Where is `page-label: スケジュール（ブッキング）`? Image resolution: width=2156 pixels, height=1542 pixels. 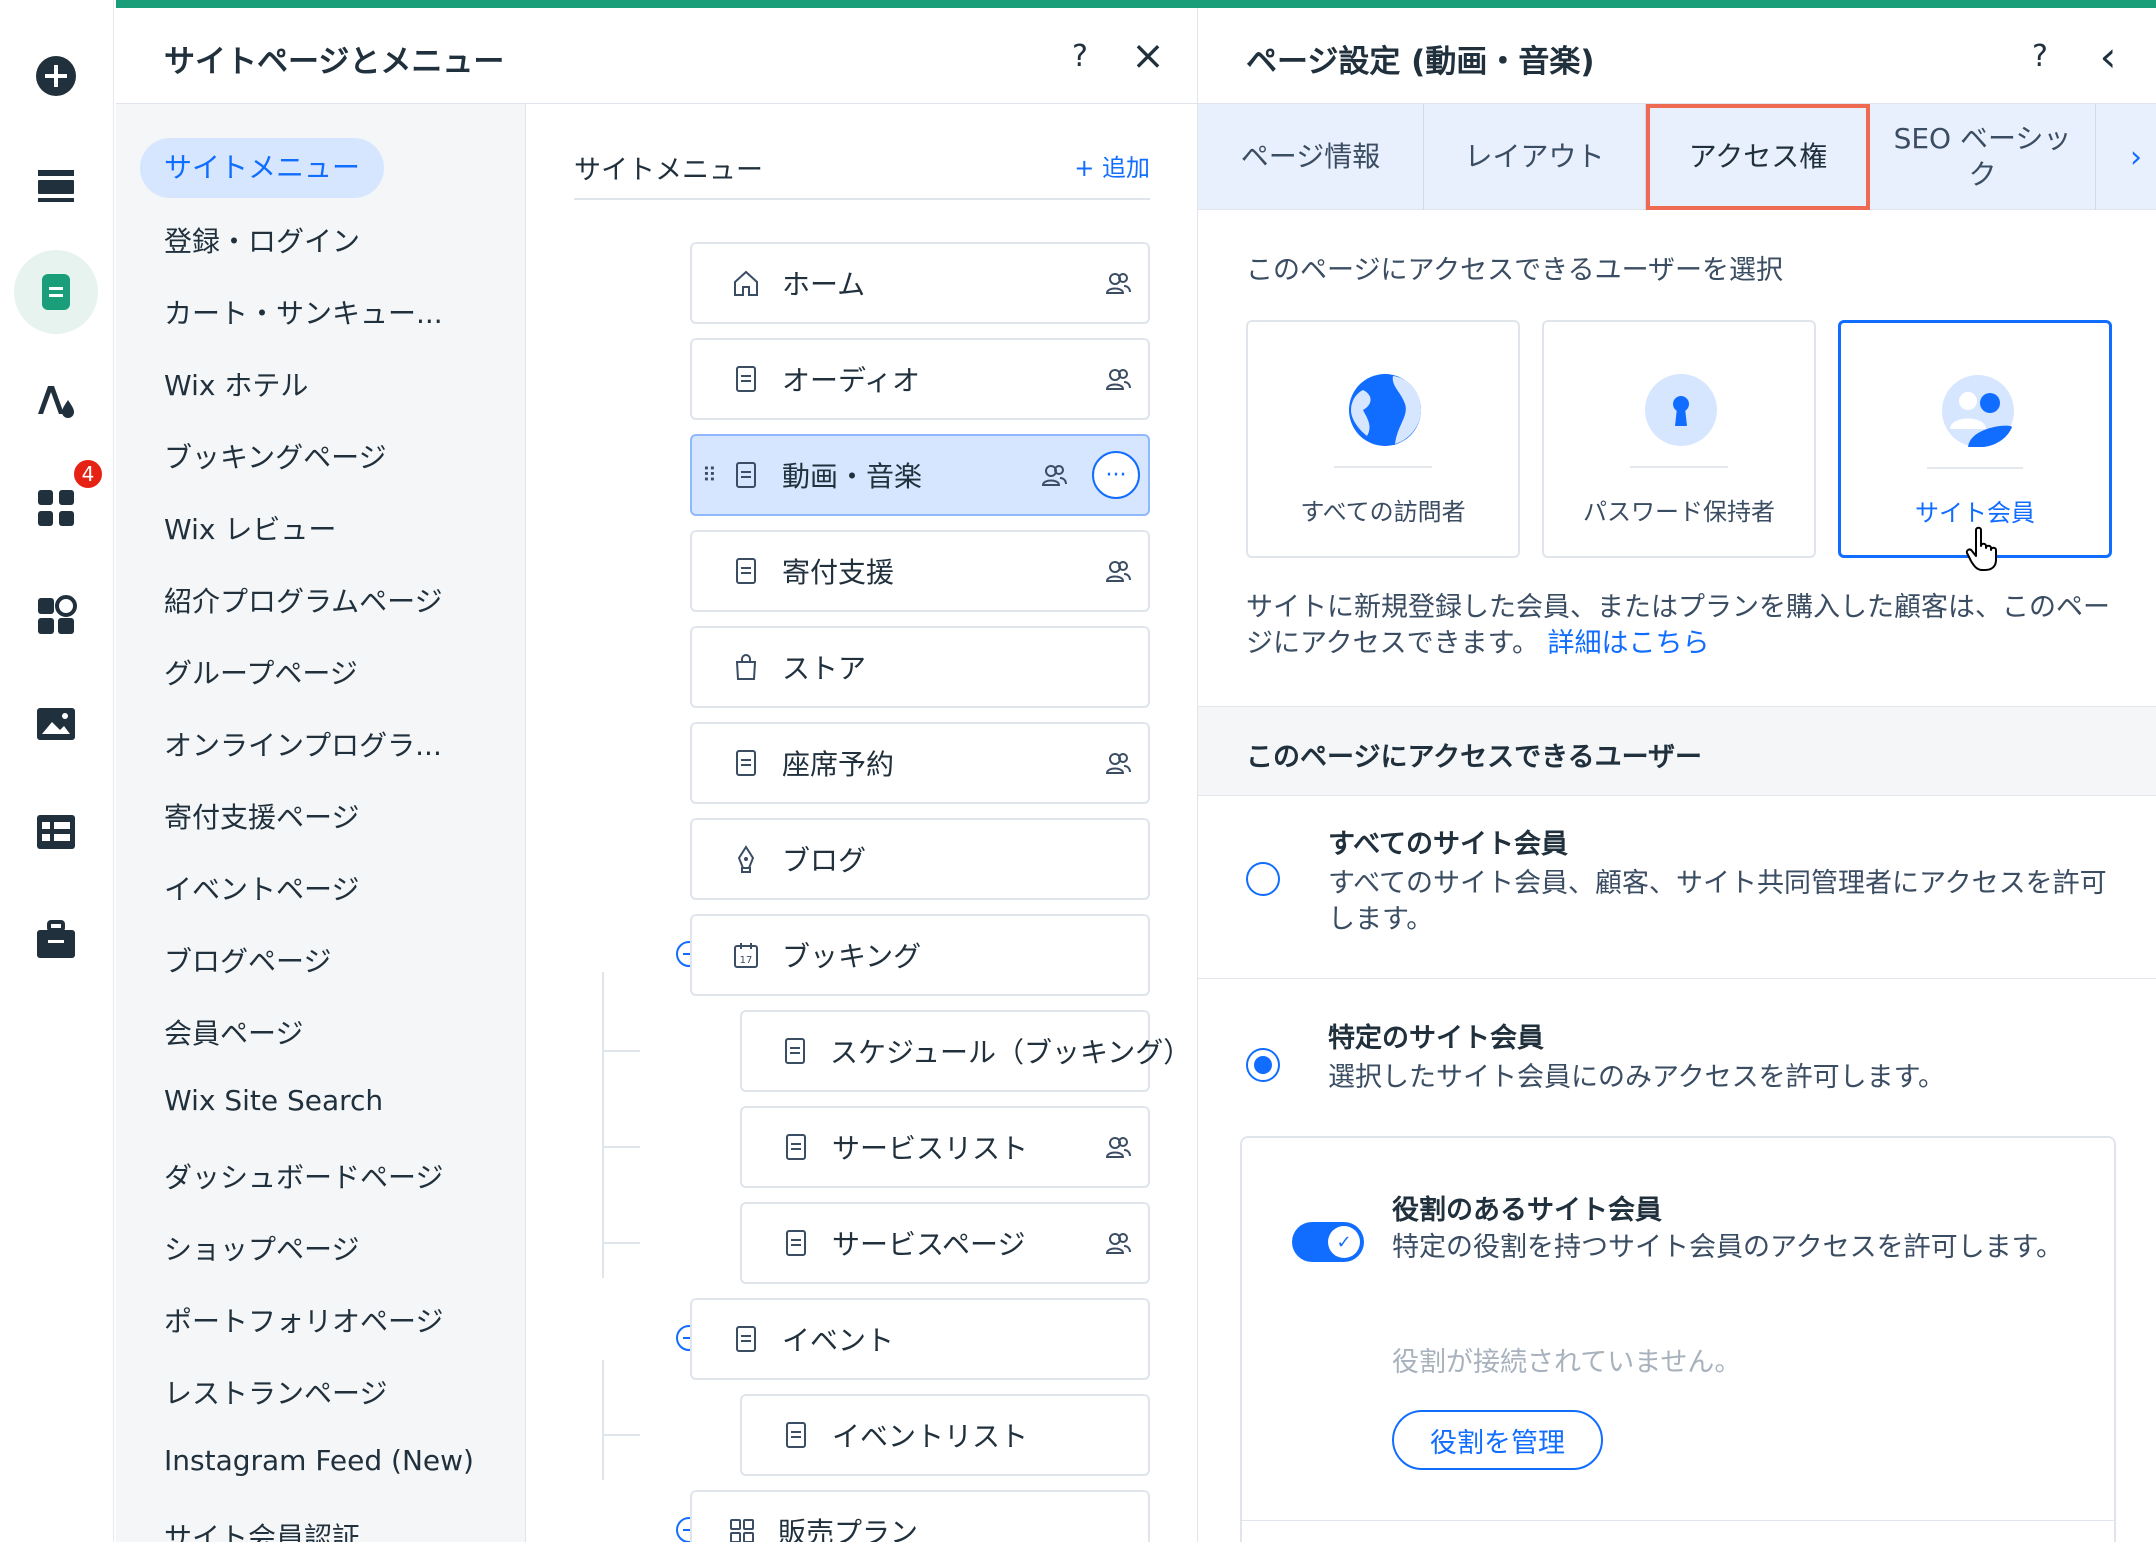 page-label: スケジュール（ブッキング） is located at coordinates (1011, 1052).